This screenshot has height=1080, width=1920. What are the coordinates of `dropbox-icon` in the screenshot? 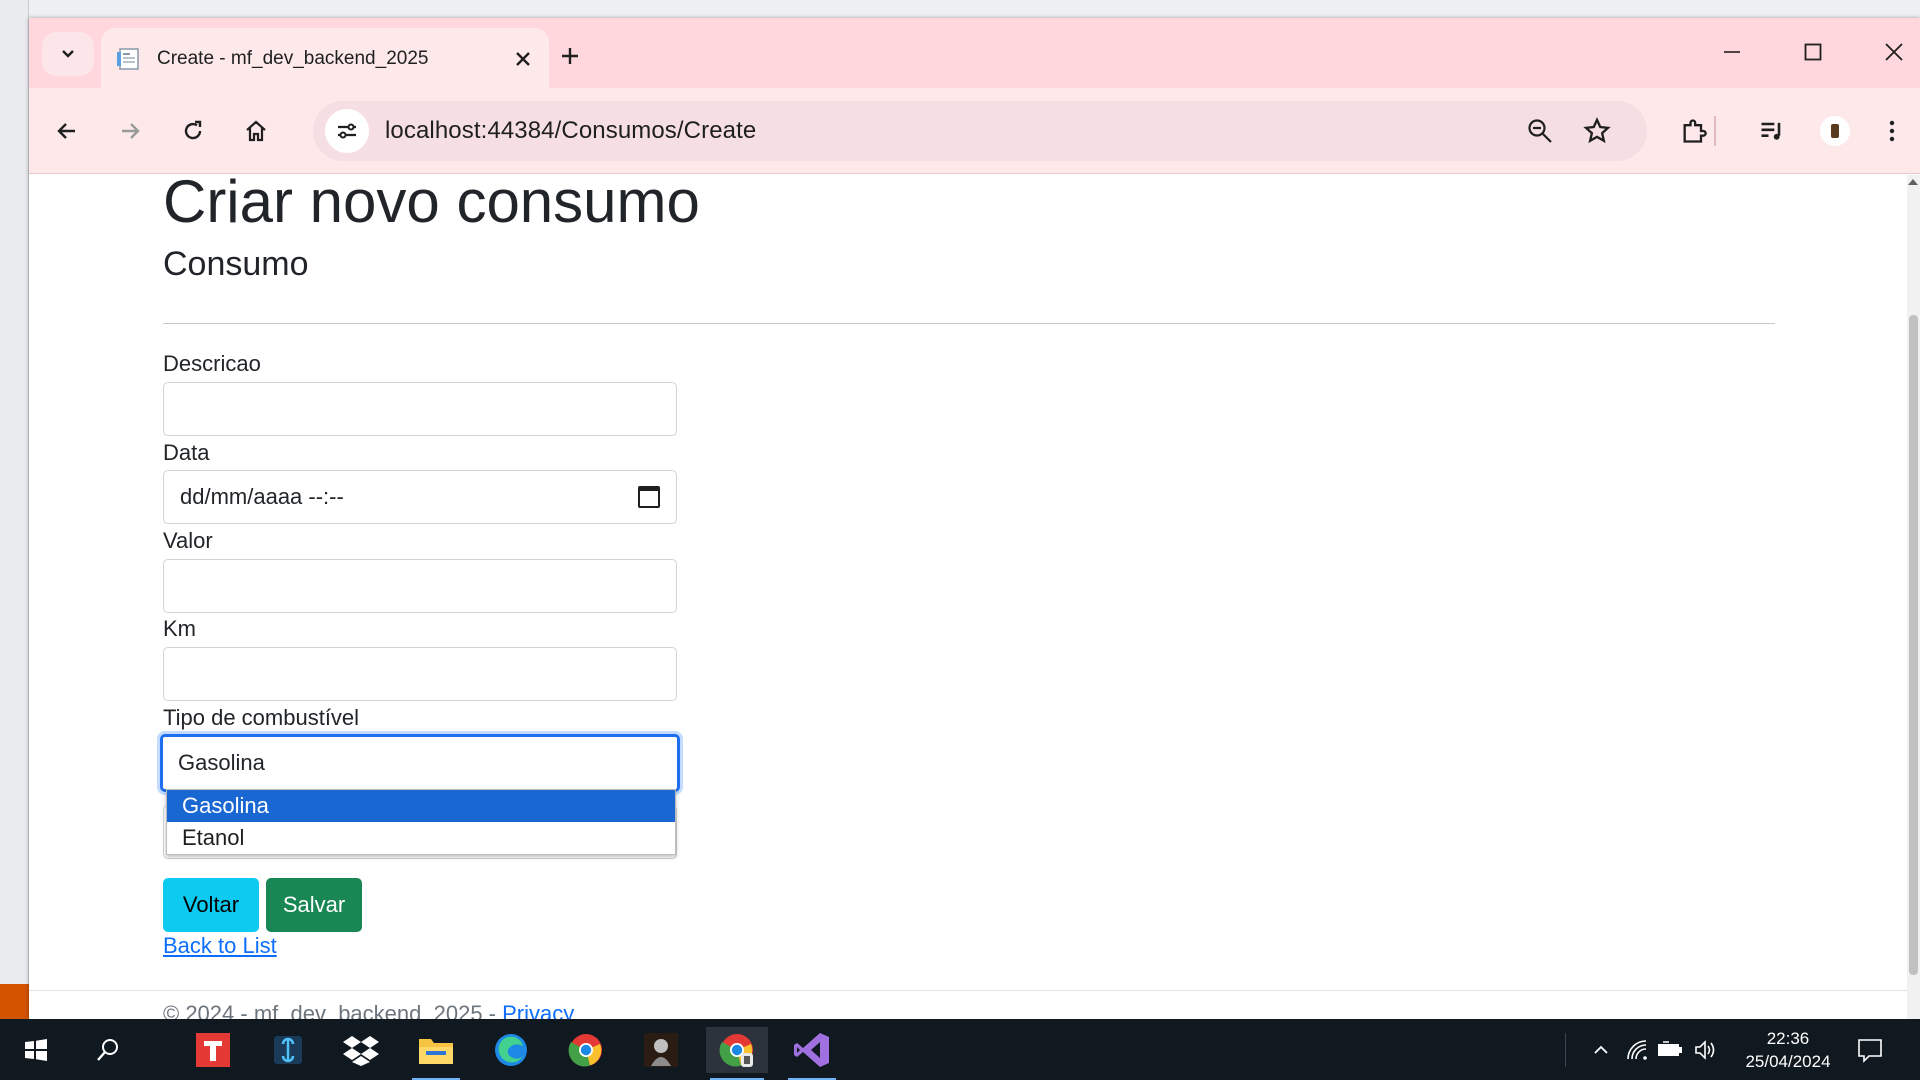 It's located at (361, 1051).